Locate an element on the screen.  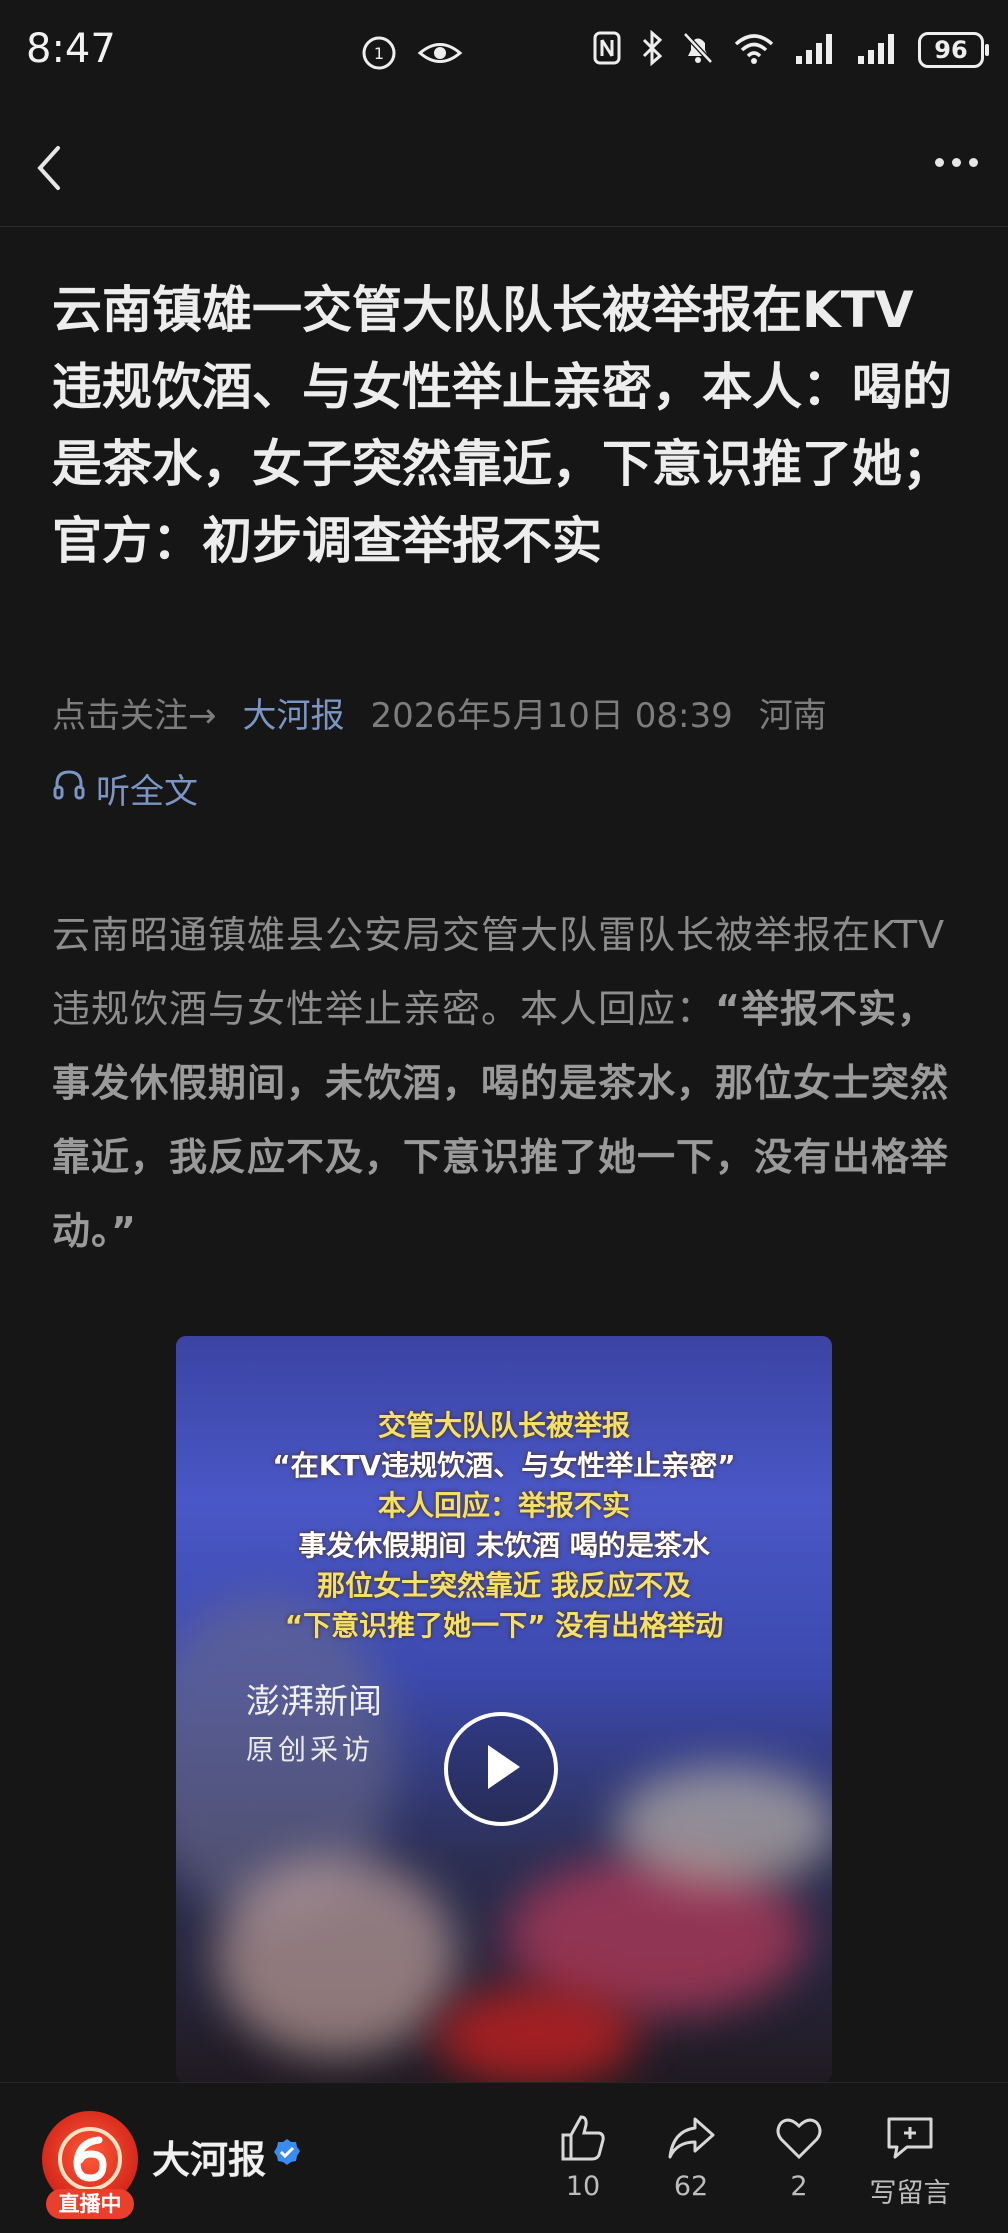
more-options-icon is located at coordinates (956, 162).